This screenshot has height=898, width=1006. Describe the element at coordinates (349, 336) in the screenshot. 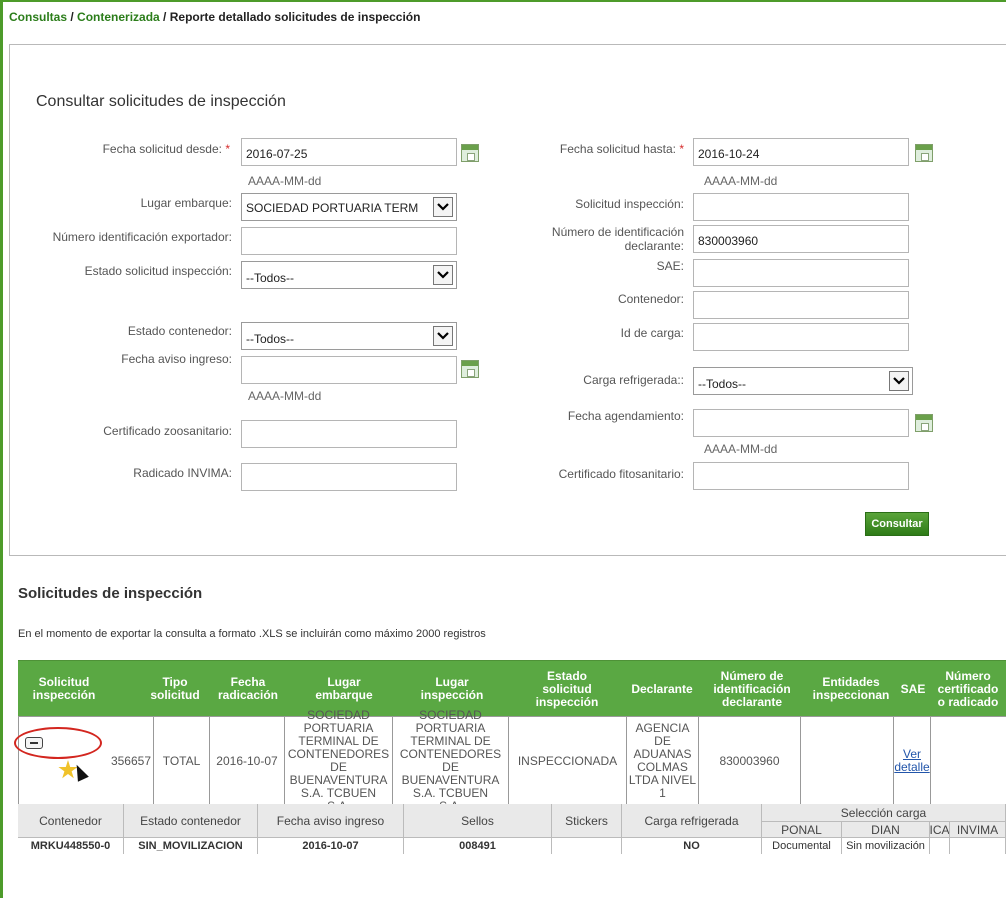

I see `estado-contenedor-select: --Todos--` at that location.